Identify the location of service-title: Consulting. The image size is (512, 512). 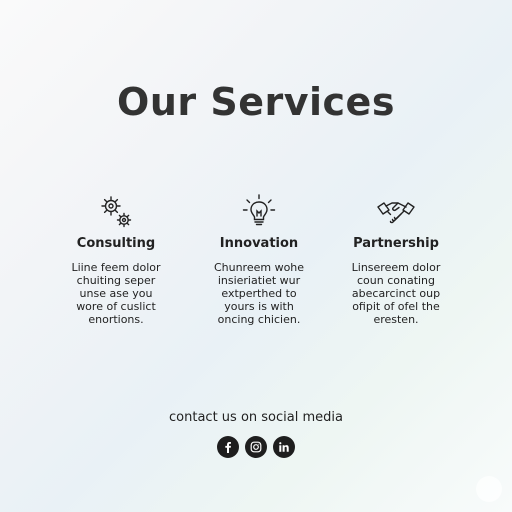
(116, 243).